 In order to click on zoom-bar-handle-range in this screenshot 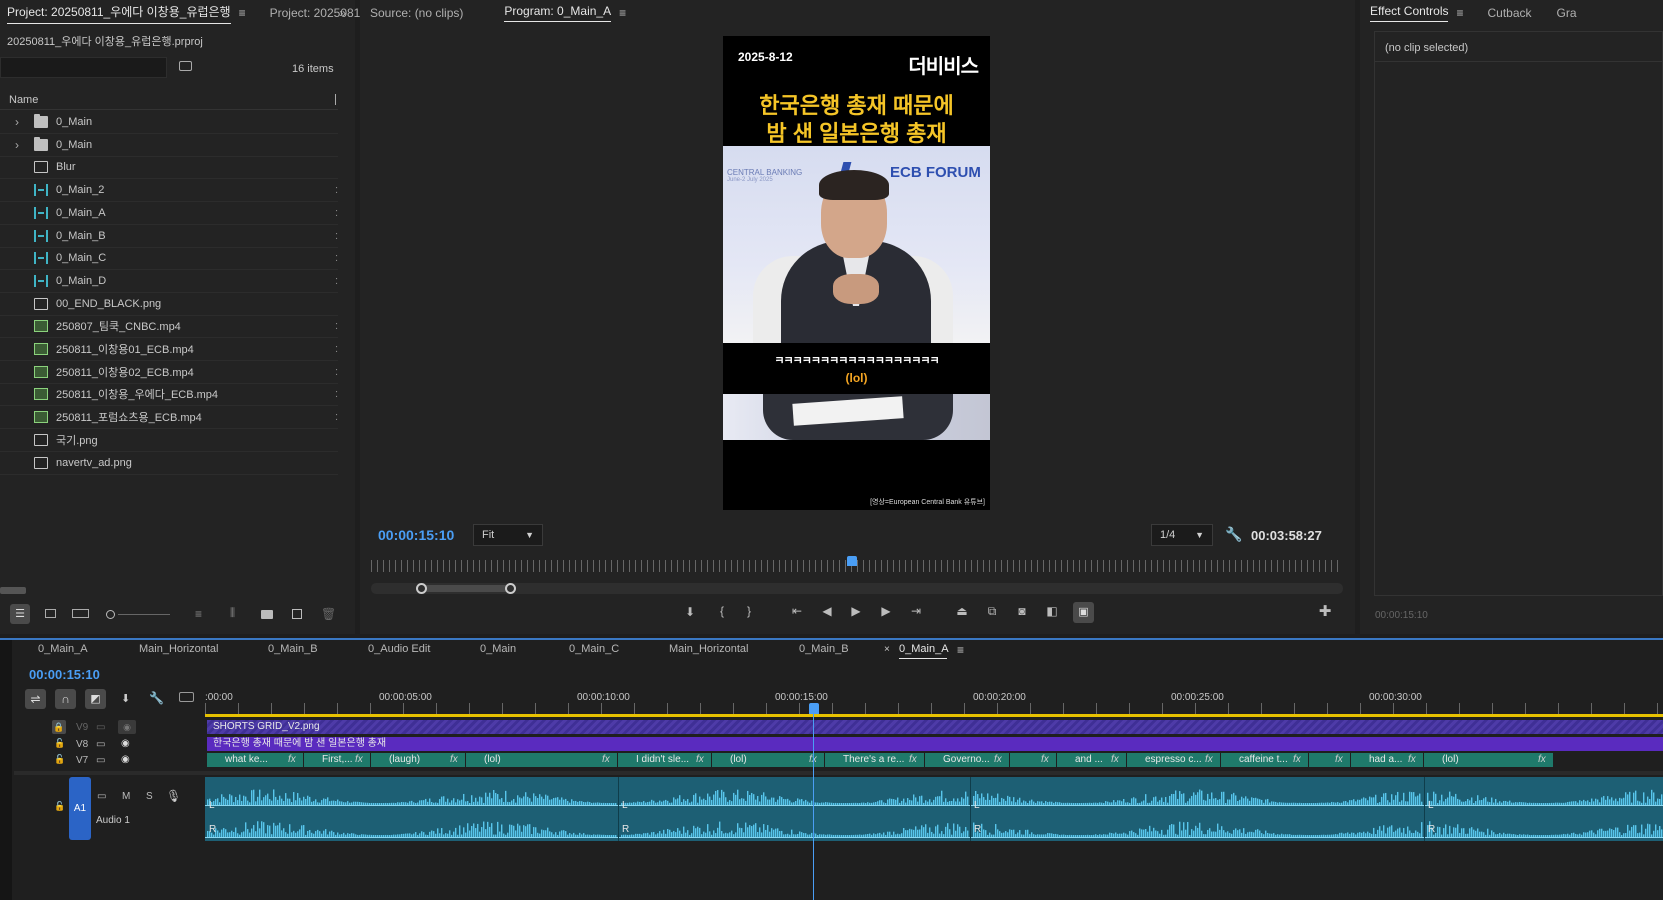, I will do `click(466, 588)`.